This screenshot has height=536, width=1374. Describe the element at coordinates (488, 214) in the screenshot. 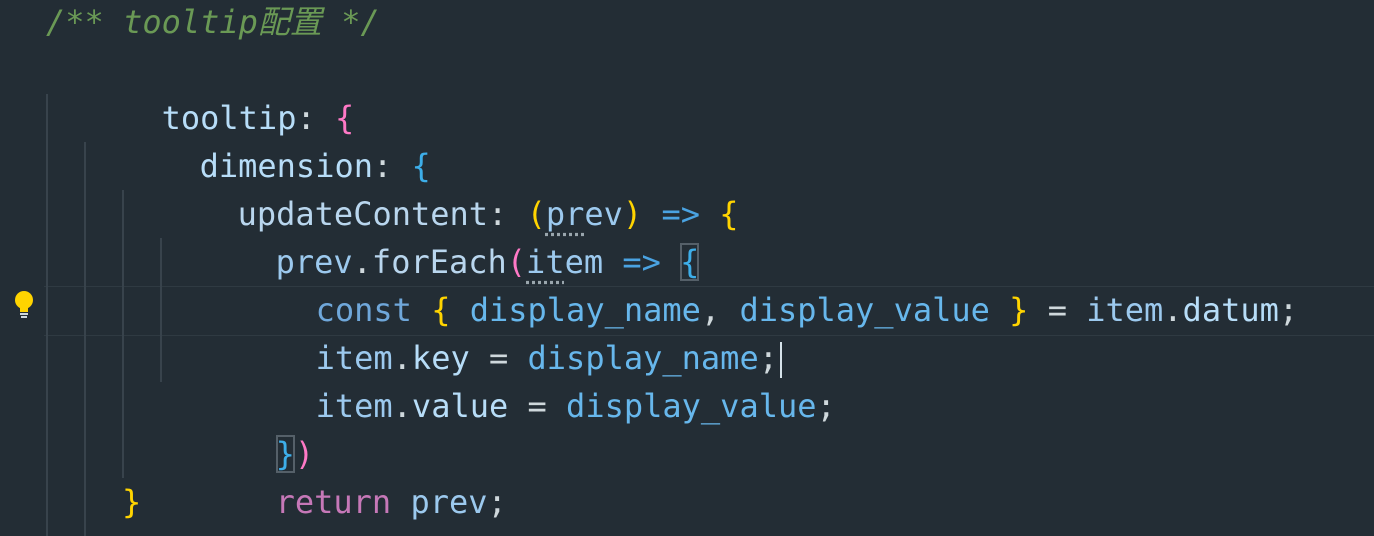

I see `code-text: updateContent: (prev) => {` at that location.